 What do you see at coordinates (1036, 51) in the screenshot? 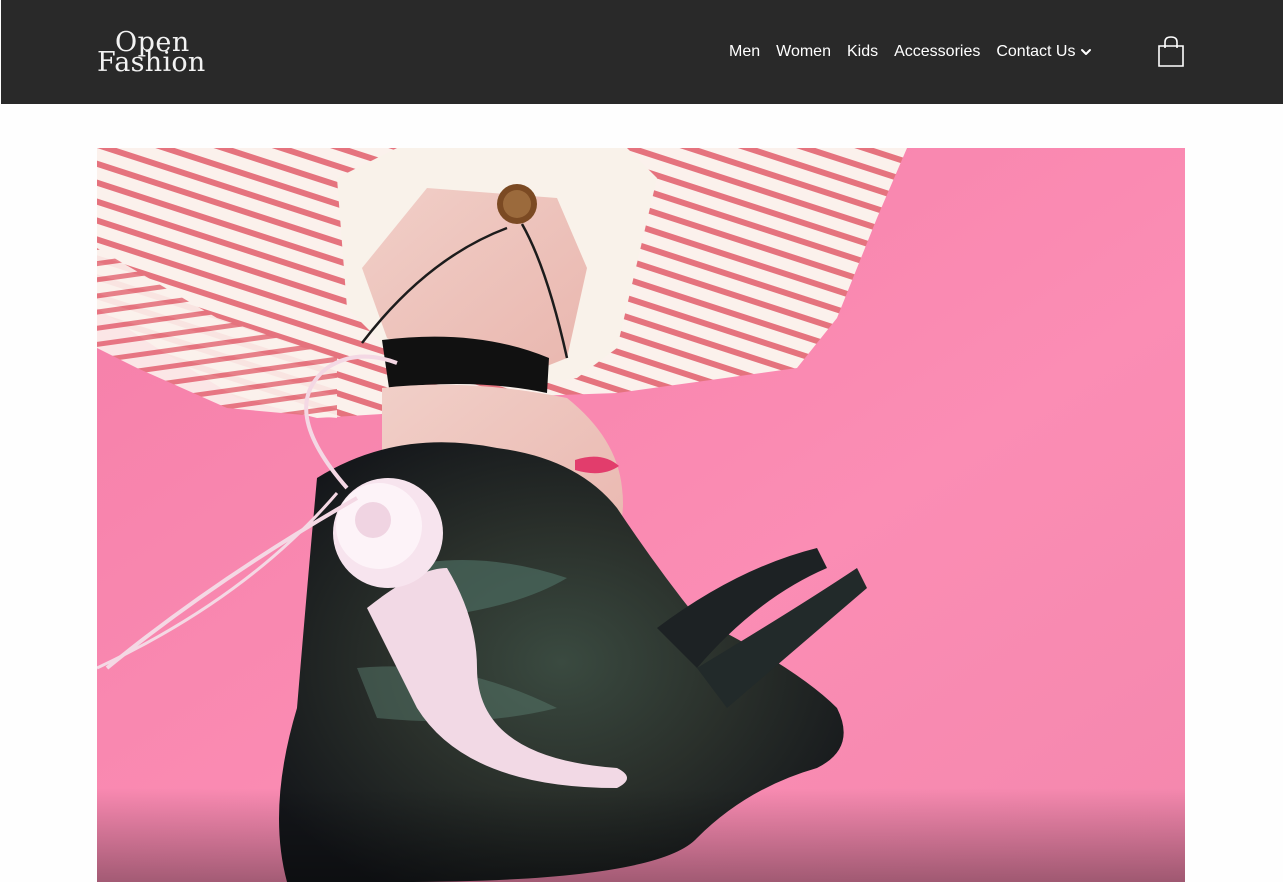
I see `nav-item-label: Contact Us` at bounding box center [1036, 51].